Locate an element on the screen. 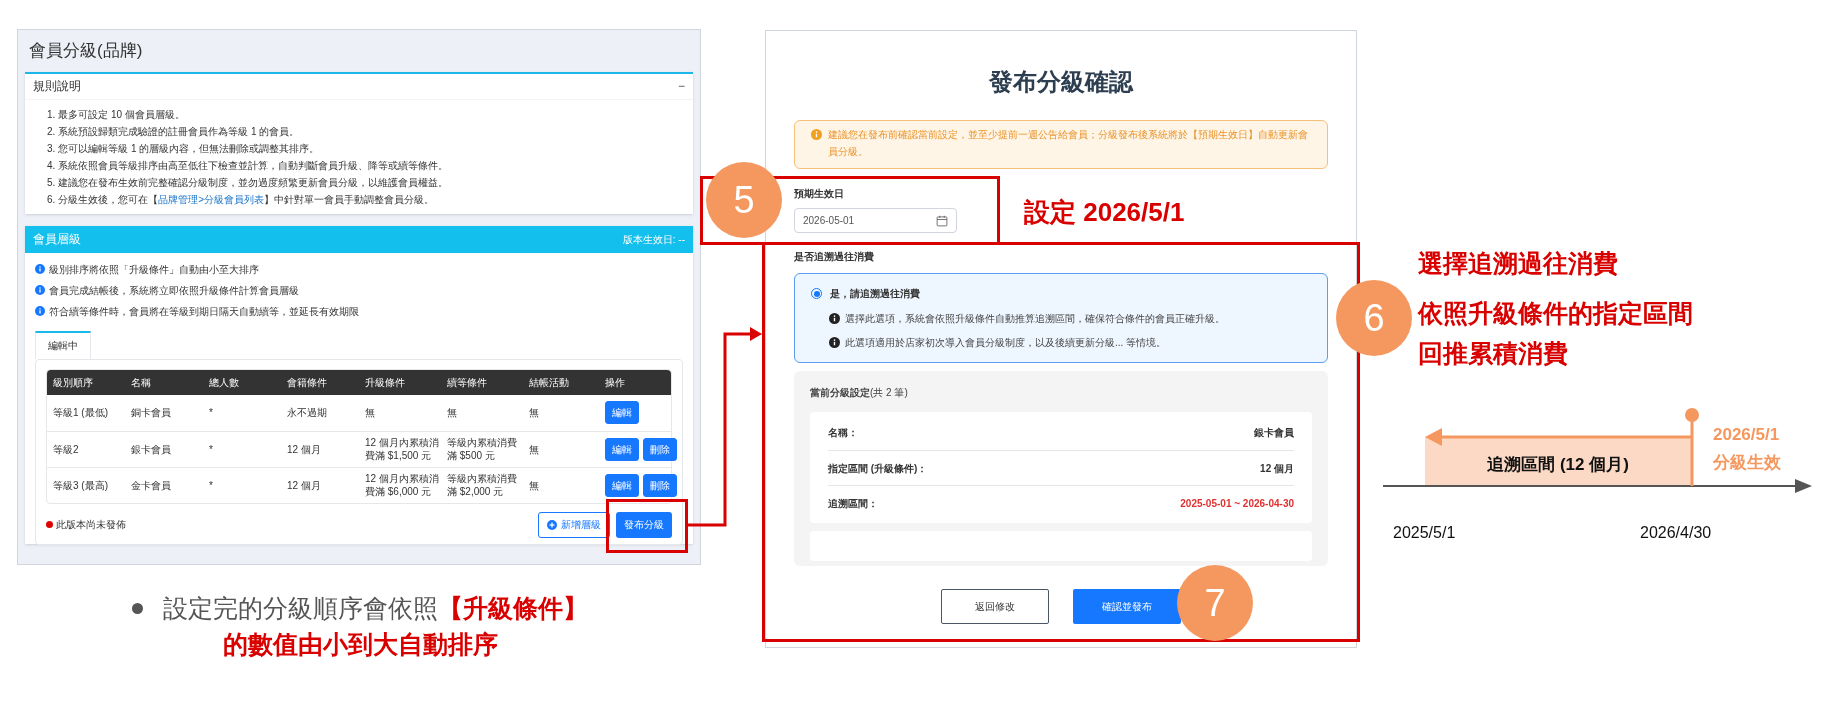 The height and width of the screenshot is (715, 1822). annotation-text: 依照升級條件的指定區間 is located at coordinates (1555, 313).